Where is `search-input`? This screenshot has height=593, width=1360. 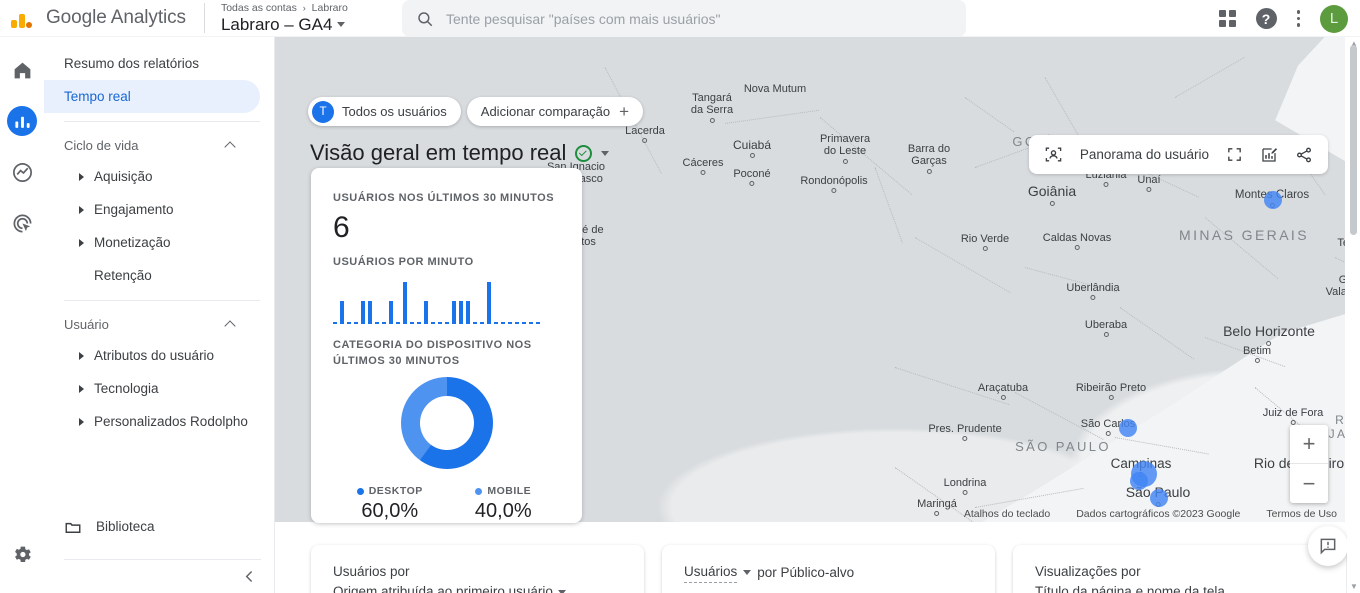
search-input is located at coordinates (681, 18).